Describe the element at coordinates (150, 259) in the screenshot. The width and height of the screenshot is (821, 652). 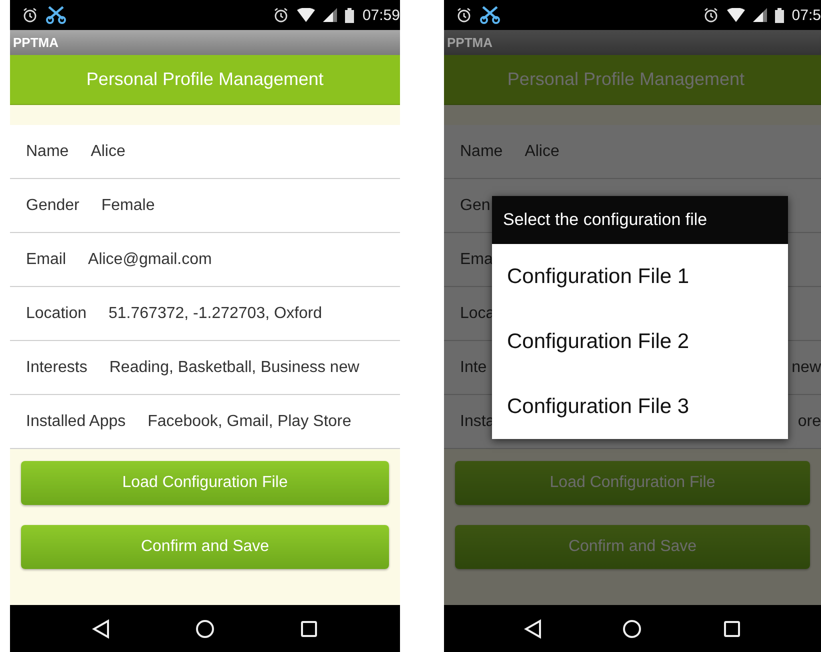
I see `field-value: Alice@gmail.com` at that location.